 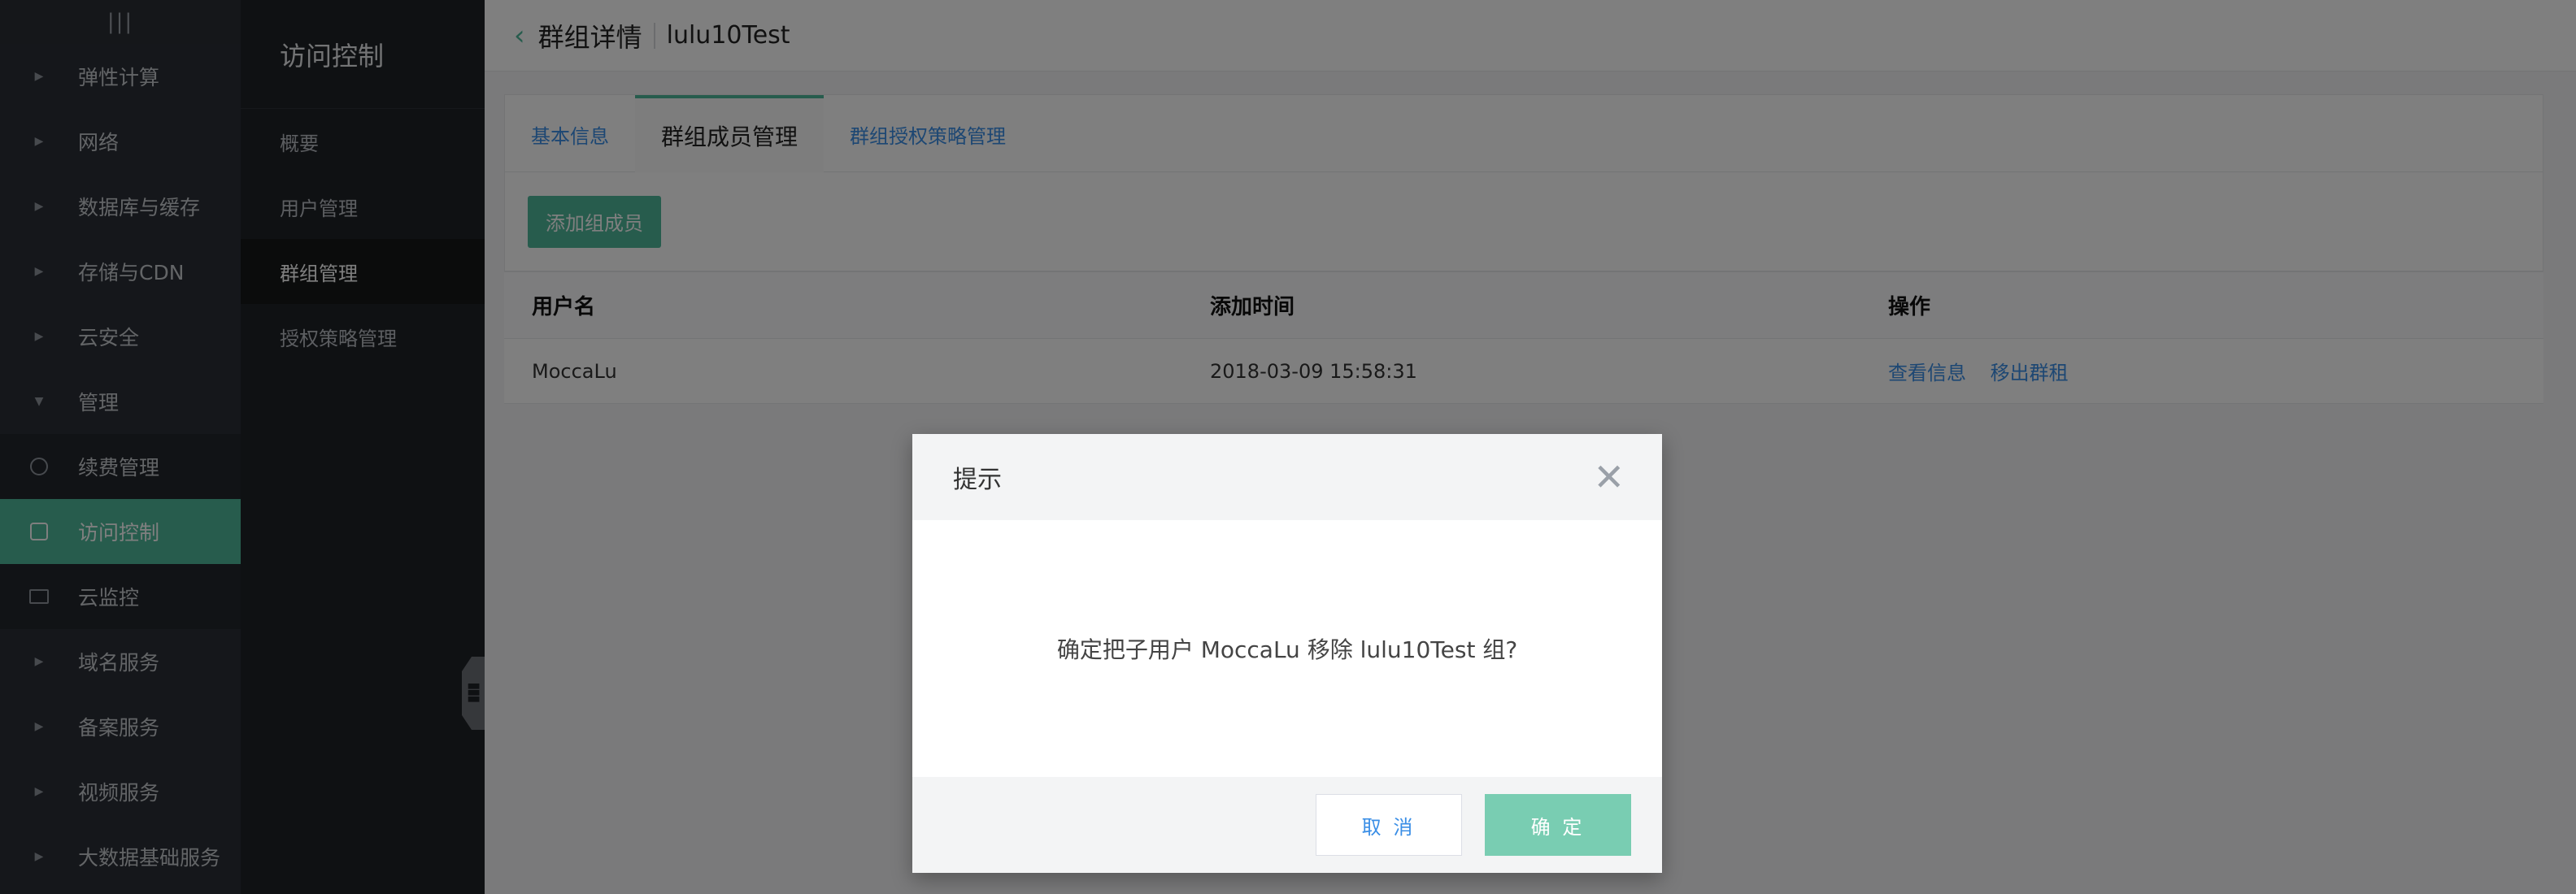 What do you see at coordinates (1609, 477) in the screenshot?
I see `close-icon: ✕` at bounding box center [1609, 477].